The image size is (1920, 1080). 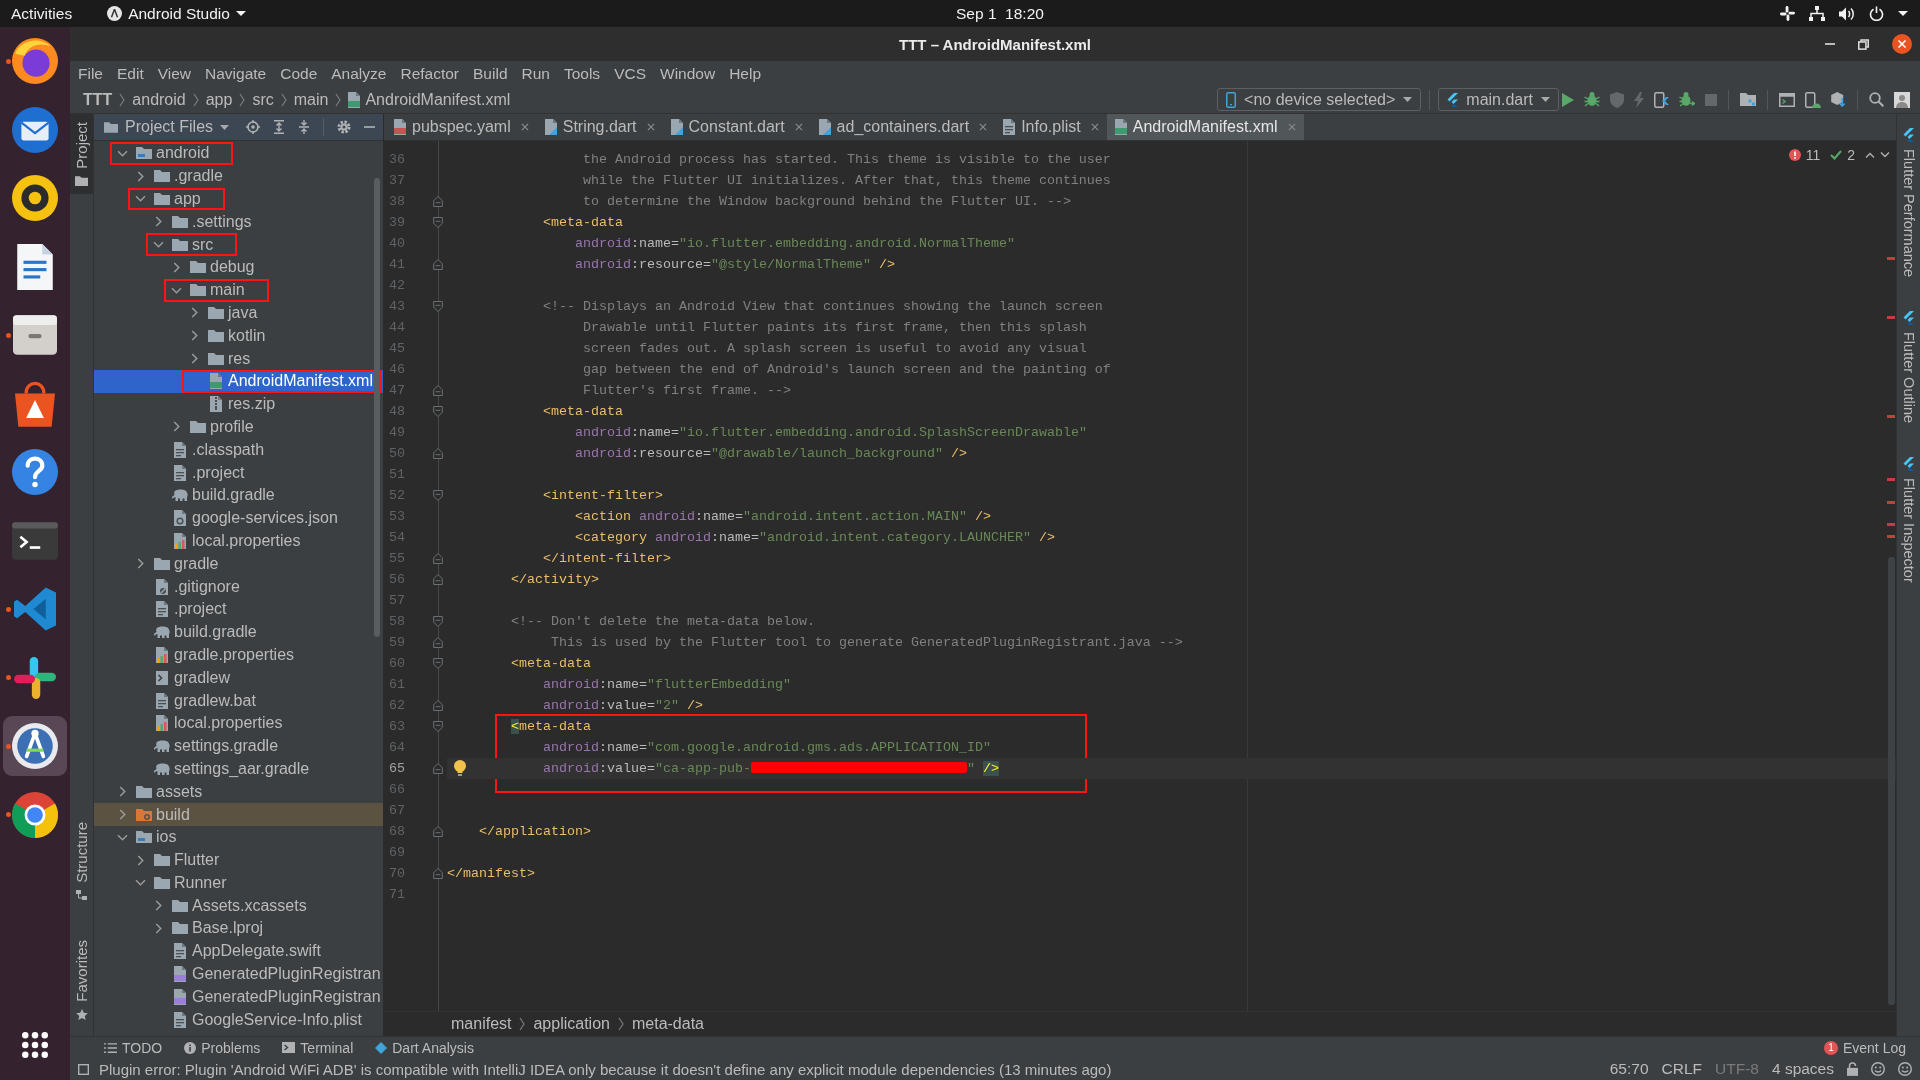 I want to click on tree-item: gradlew.bat, so click(x=238, y=700).